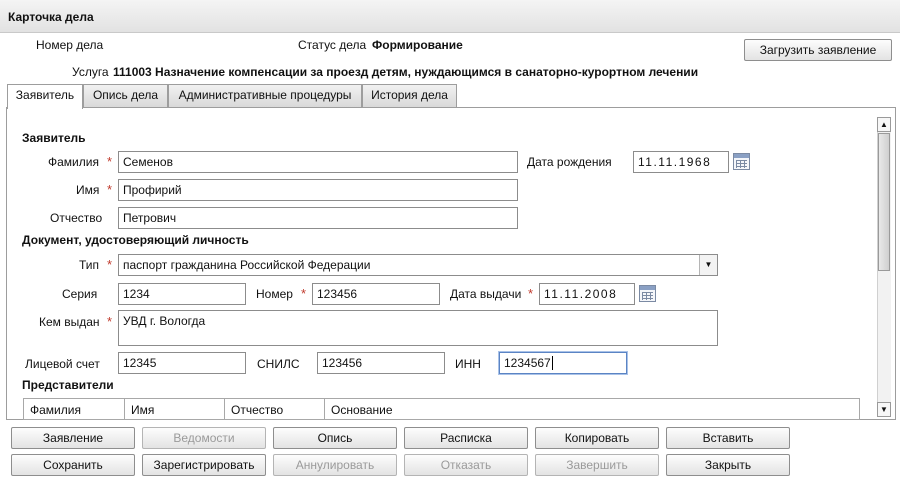 The width and height of the screenshot is (900, 484). What do you see at coordinates (527, 363) in the screenshot?
I see `inn-value: 1234567` at bounding box center [527, 363].